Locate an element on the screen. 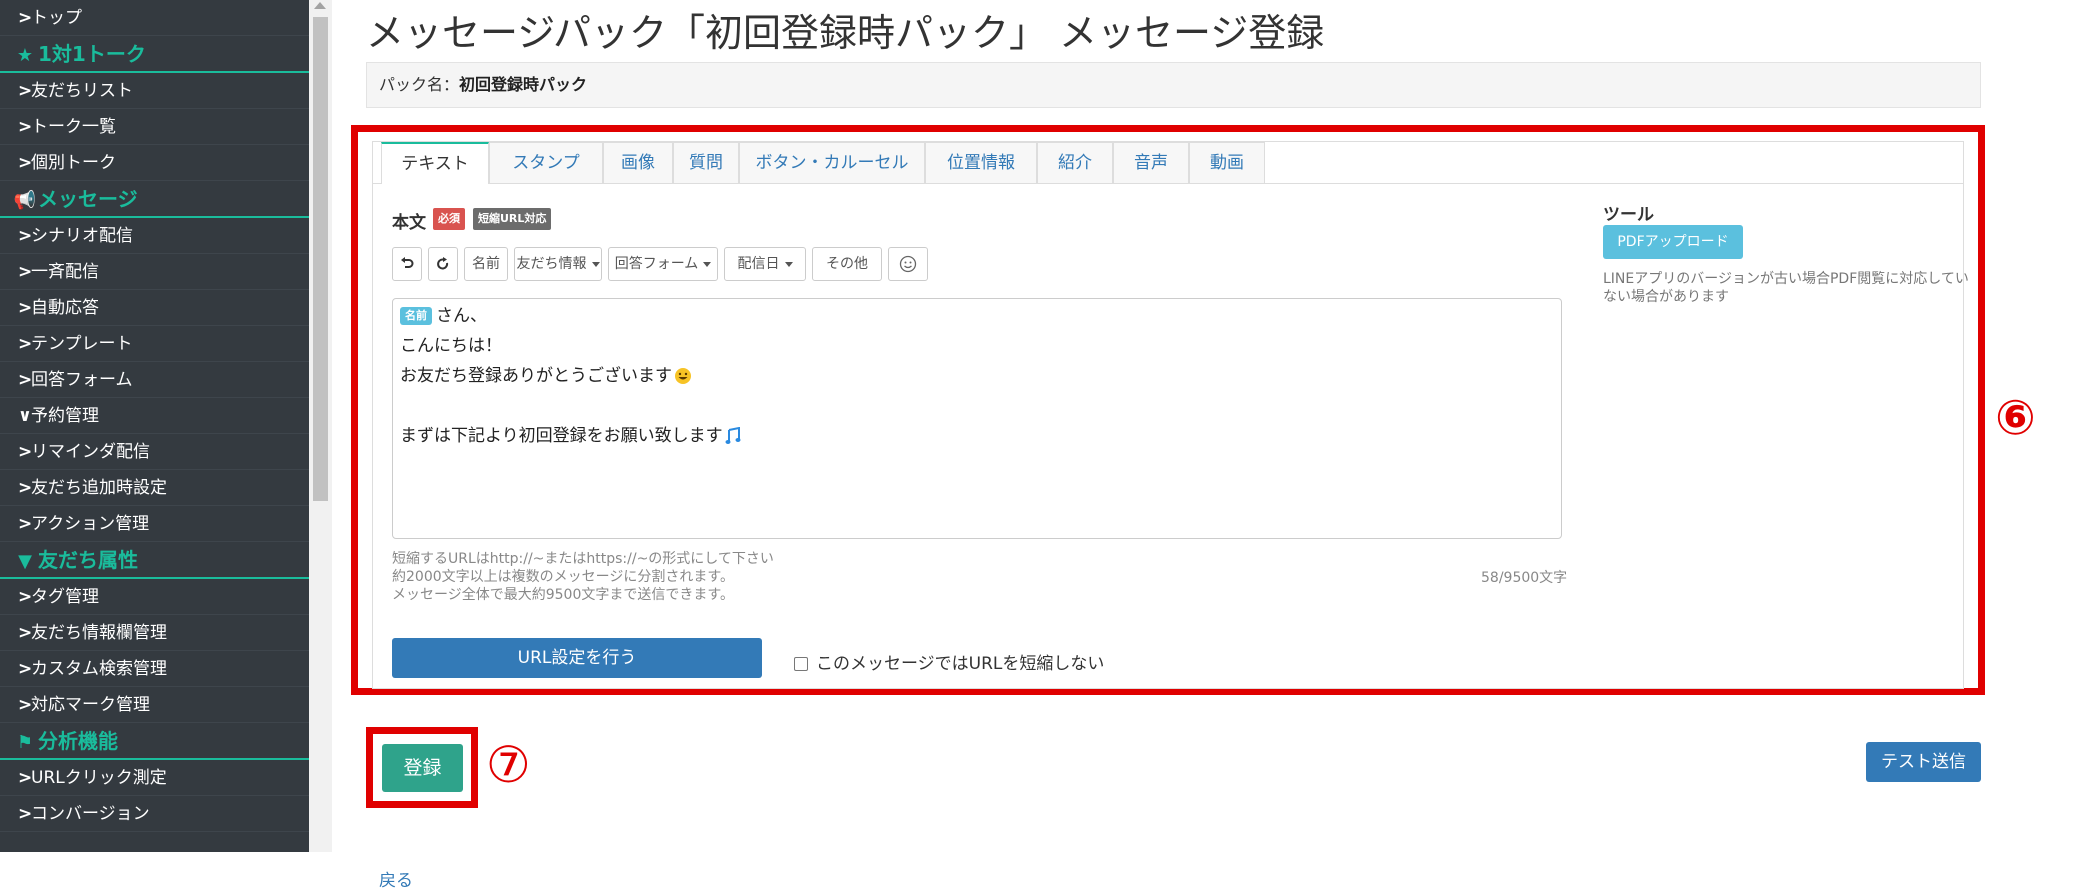 The width and height of the screenshot is (2095, 896). tab-3: 質問 is located at coordinates (706, 162).